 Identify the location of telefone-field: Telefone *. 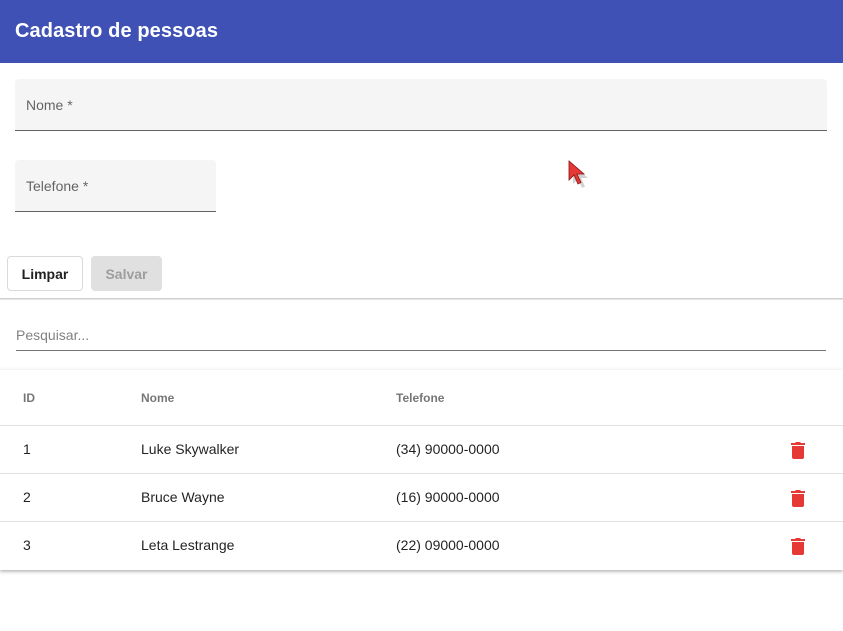
(115, 186).